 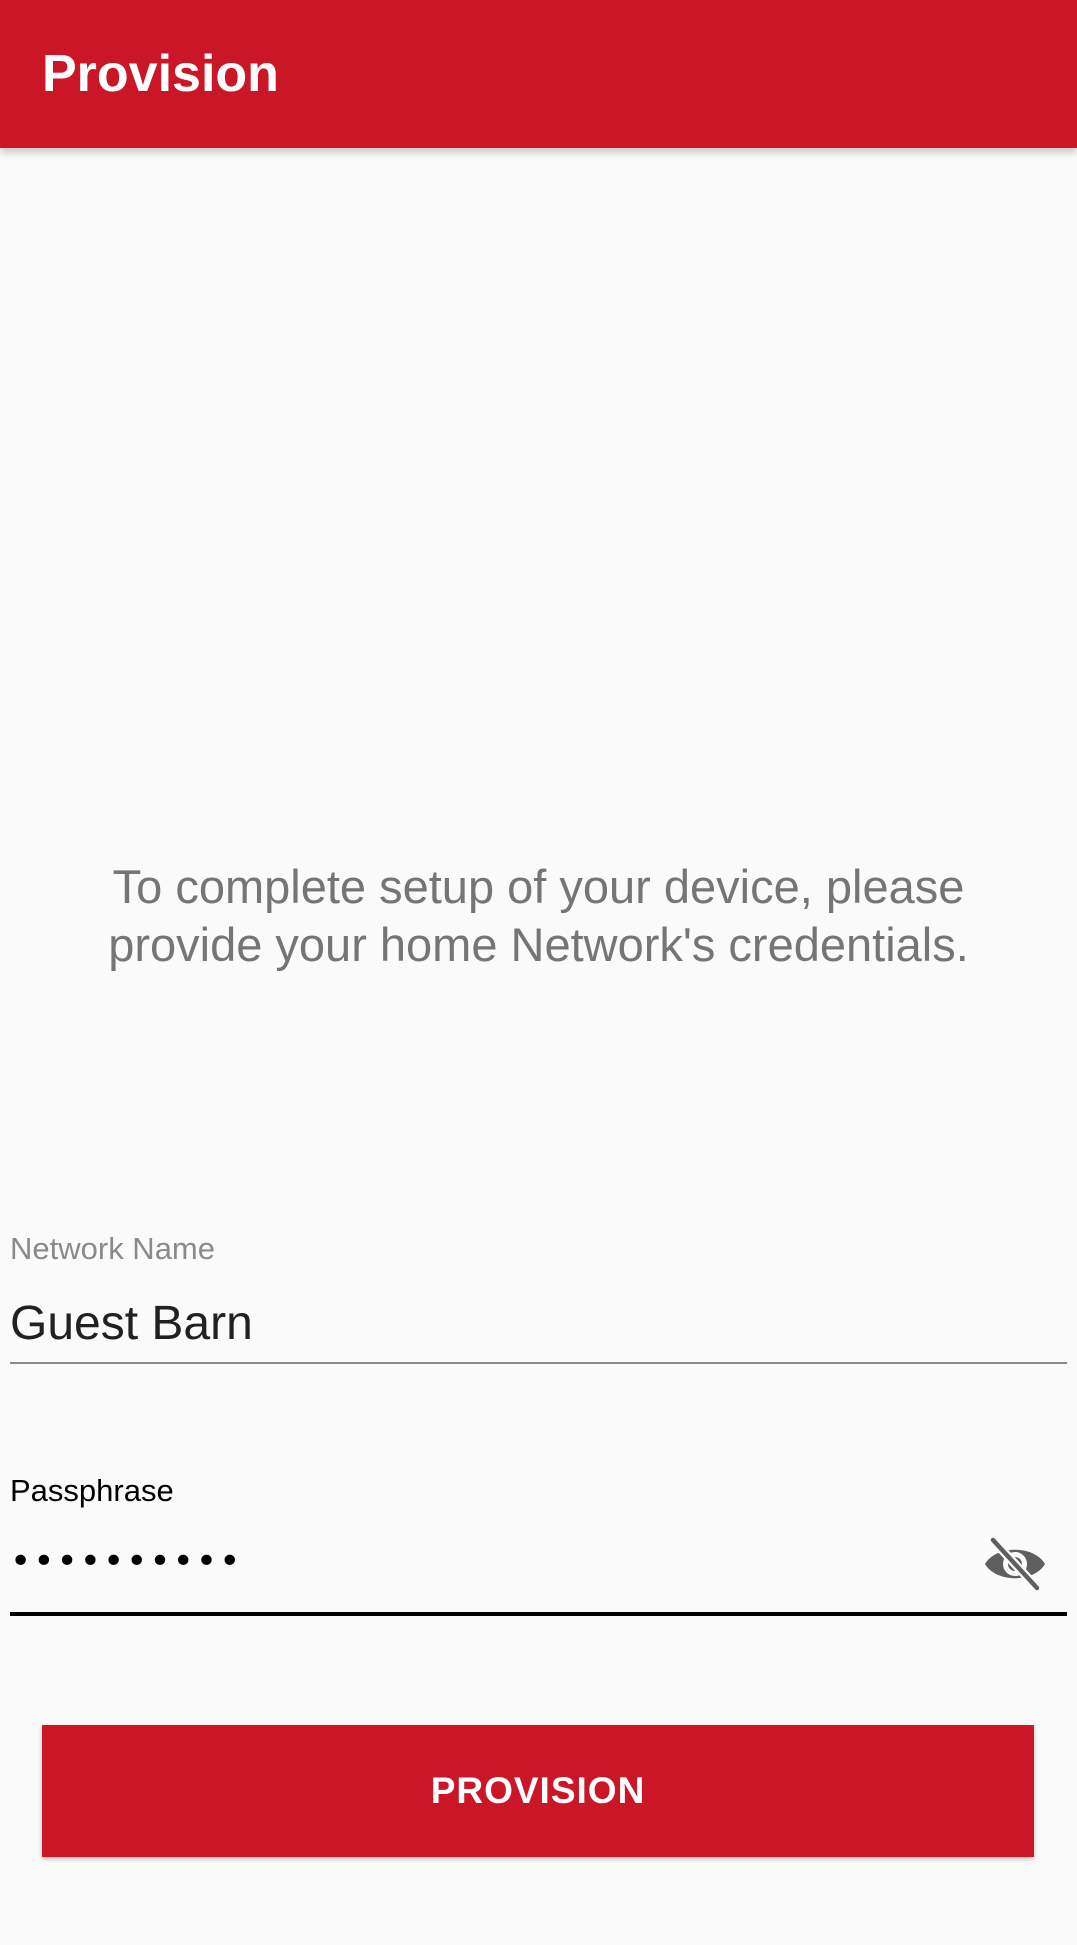 I want to click on network-name-field: Network Name, so click(x=538, y=1300).